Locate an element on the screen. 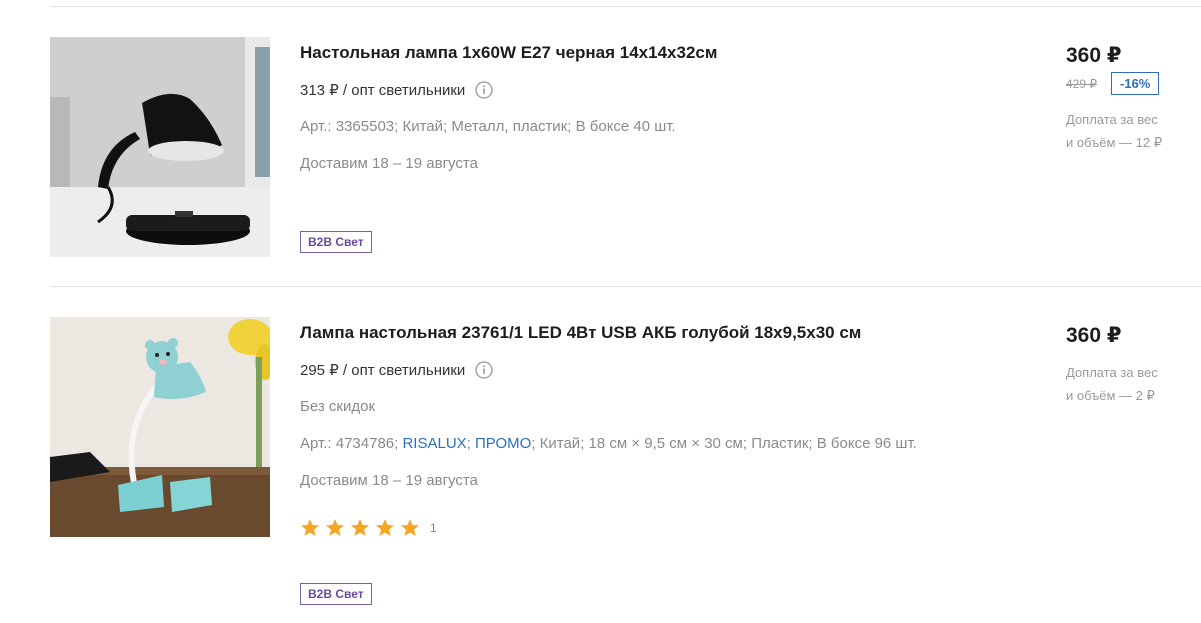 Image resolution: width=1201 pixels, height=623 pixels. product-1-seller-badge: B2B Свет is located at coordinates (336, 242).